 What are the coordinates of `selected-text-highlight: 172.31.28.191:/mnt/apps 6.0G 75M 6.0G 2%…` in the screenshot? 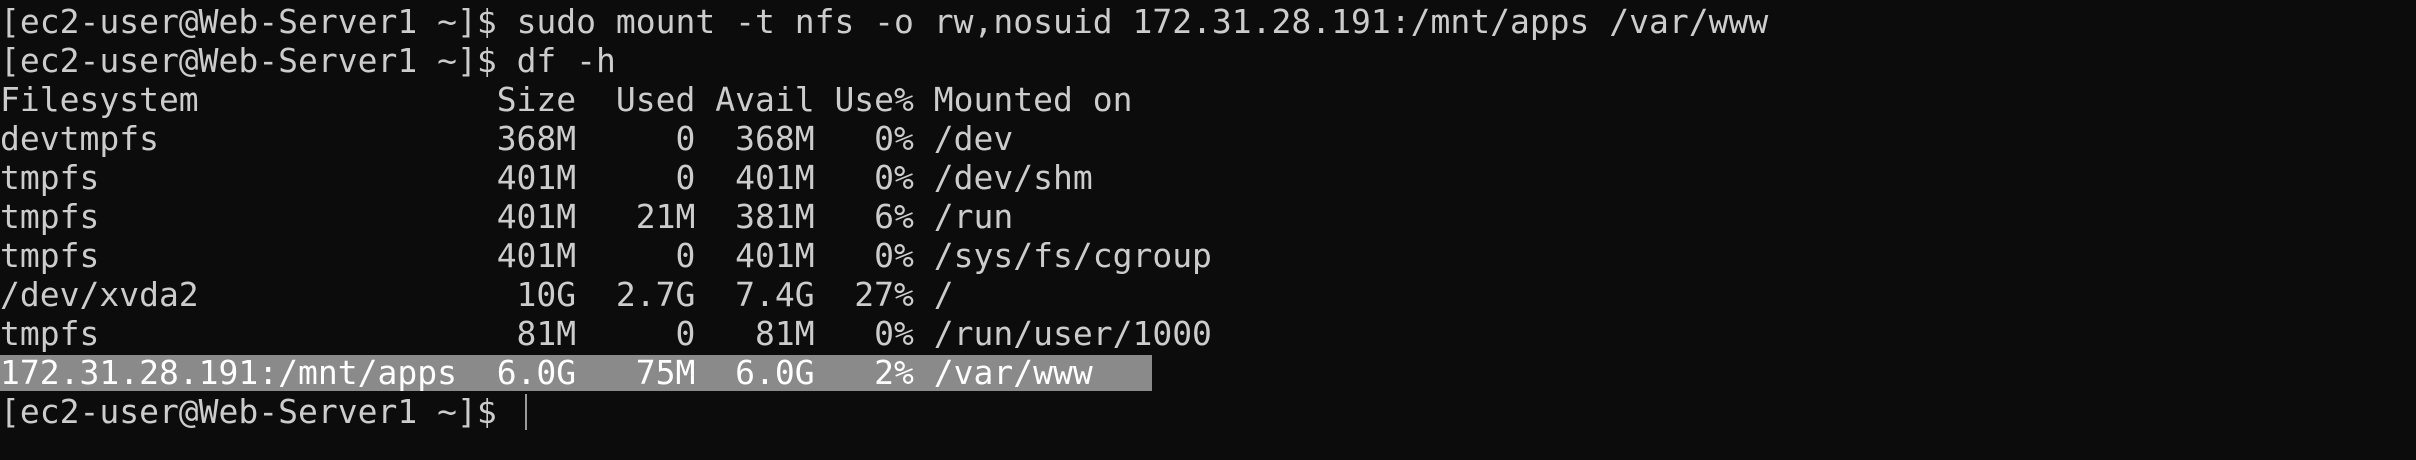 It's located at (576, 373).